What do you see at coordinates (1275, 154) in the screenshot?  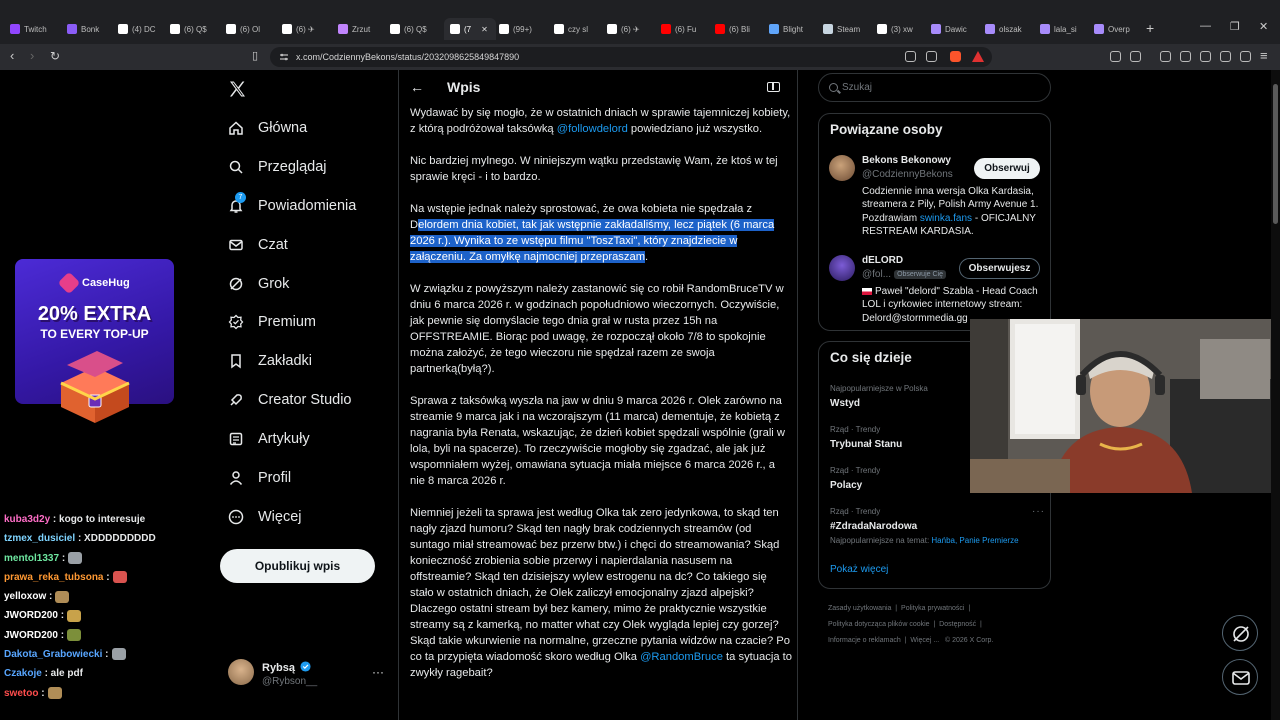 I see `scrollbar-thumb` at bounding box center [1275, 154].